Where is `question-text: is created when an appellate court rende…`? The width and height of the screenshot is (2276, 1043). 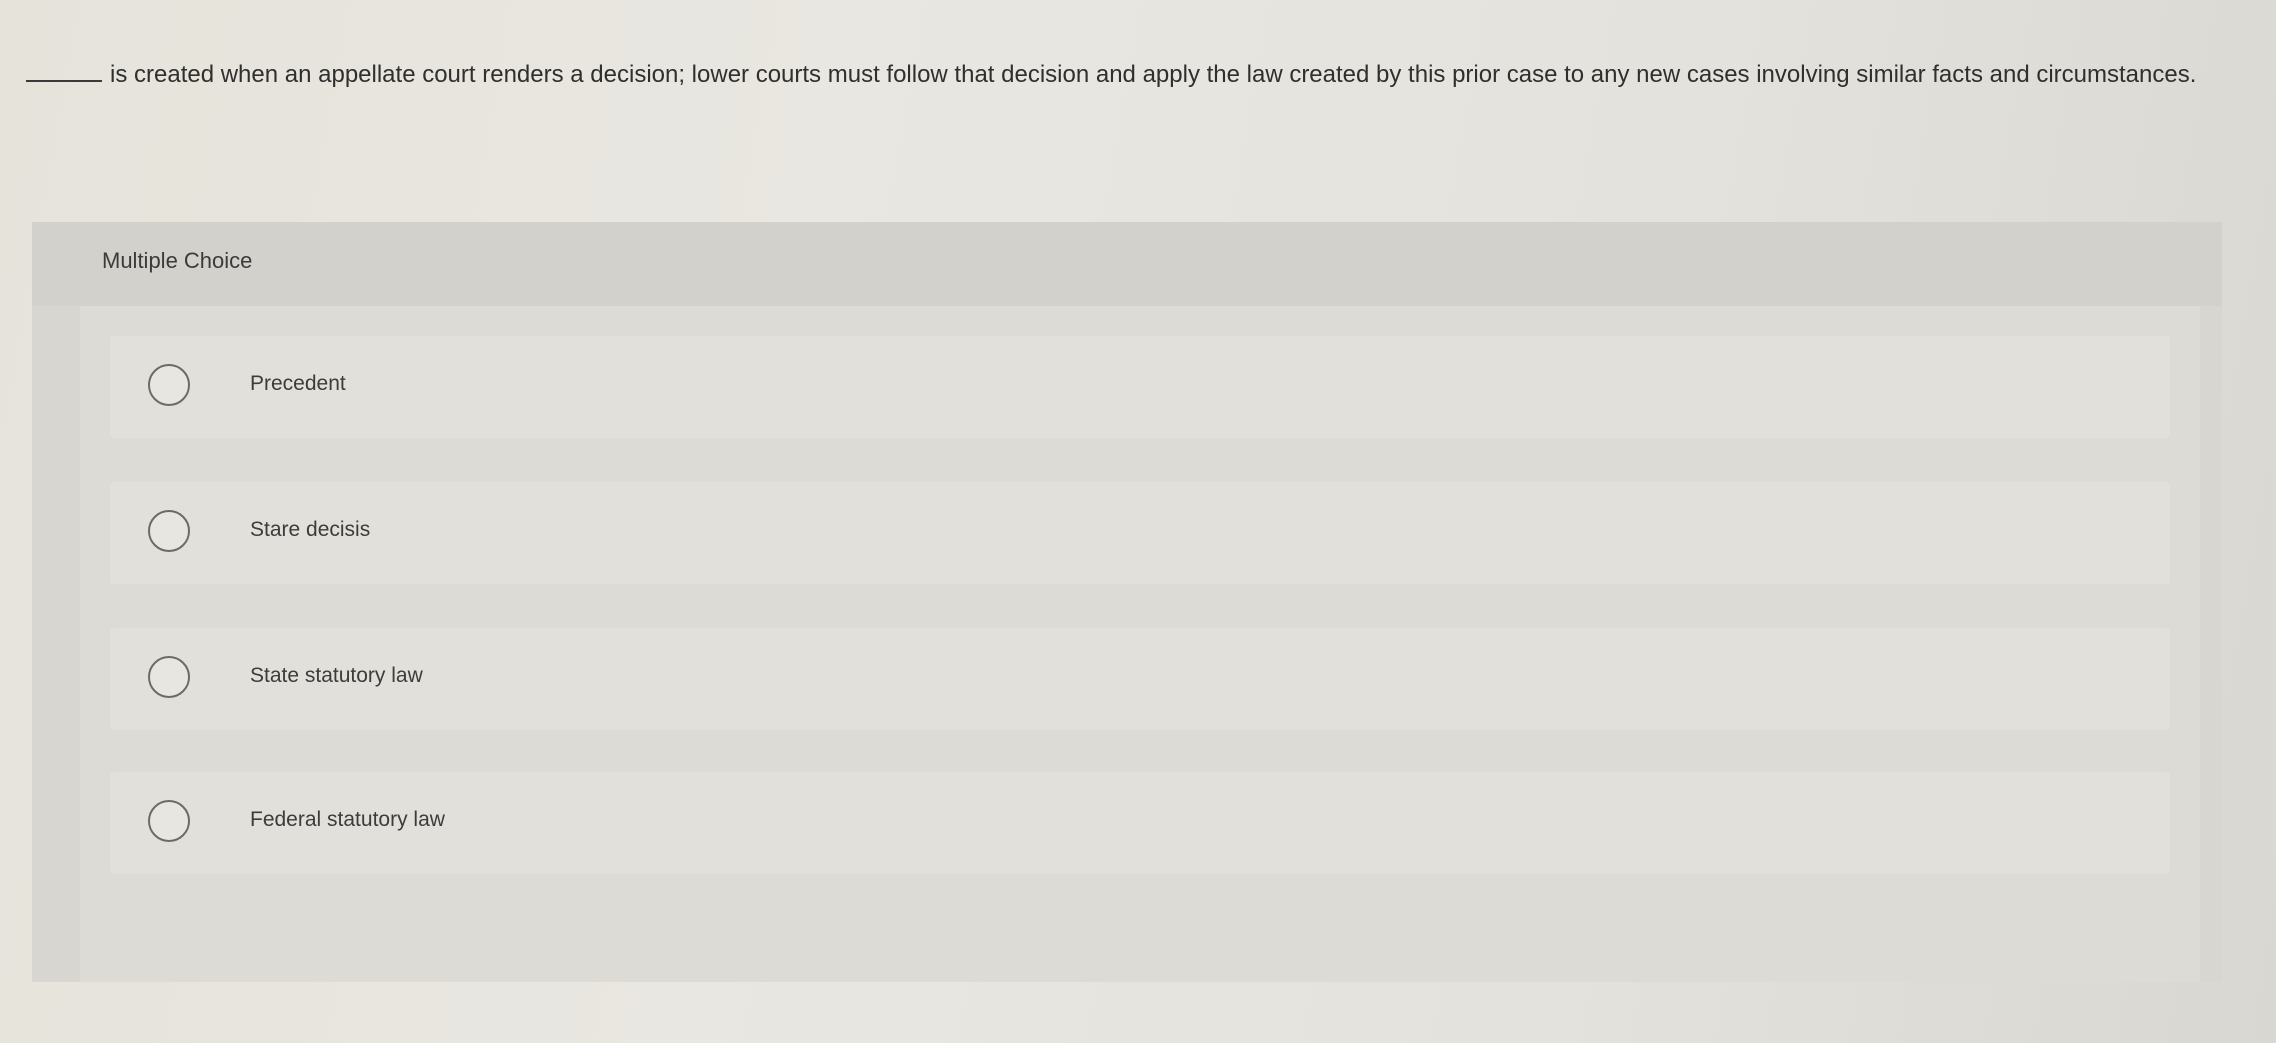 question-text: is created when an appellate court rende… is located at coordinates (1153, 74).